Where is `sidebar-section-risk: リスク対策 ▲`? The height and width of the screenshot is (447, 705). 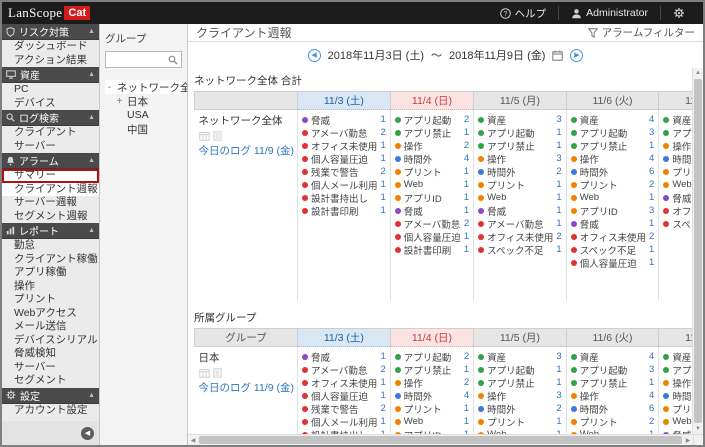 sidebar-section-risk: リスク対策 ▲ is located at coordinates (50, 32).